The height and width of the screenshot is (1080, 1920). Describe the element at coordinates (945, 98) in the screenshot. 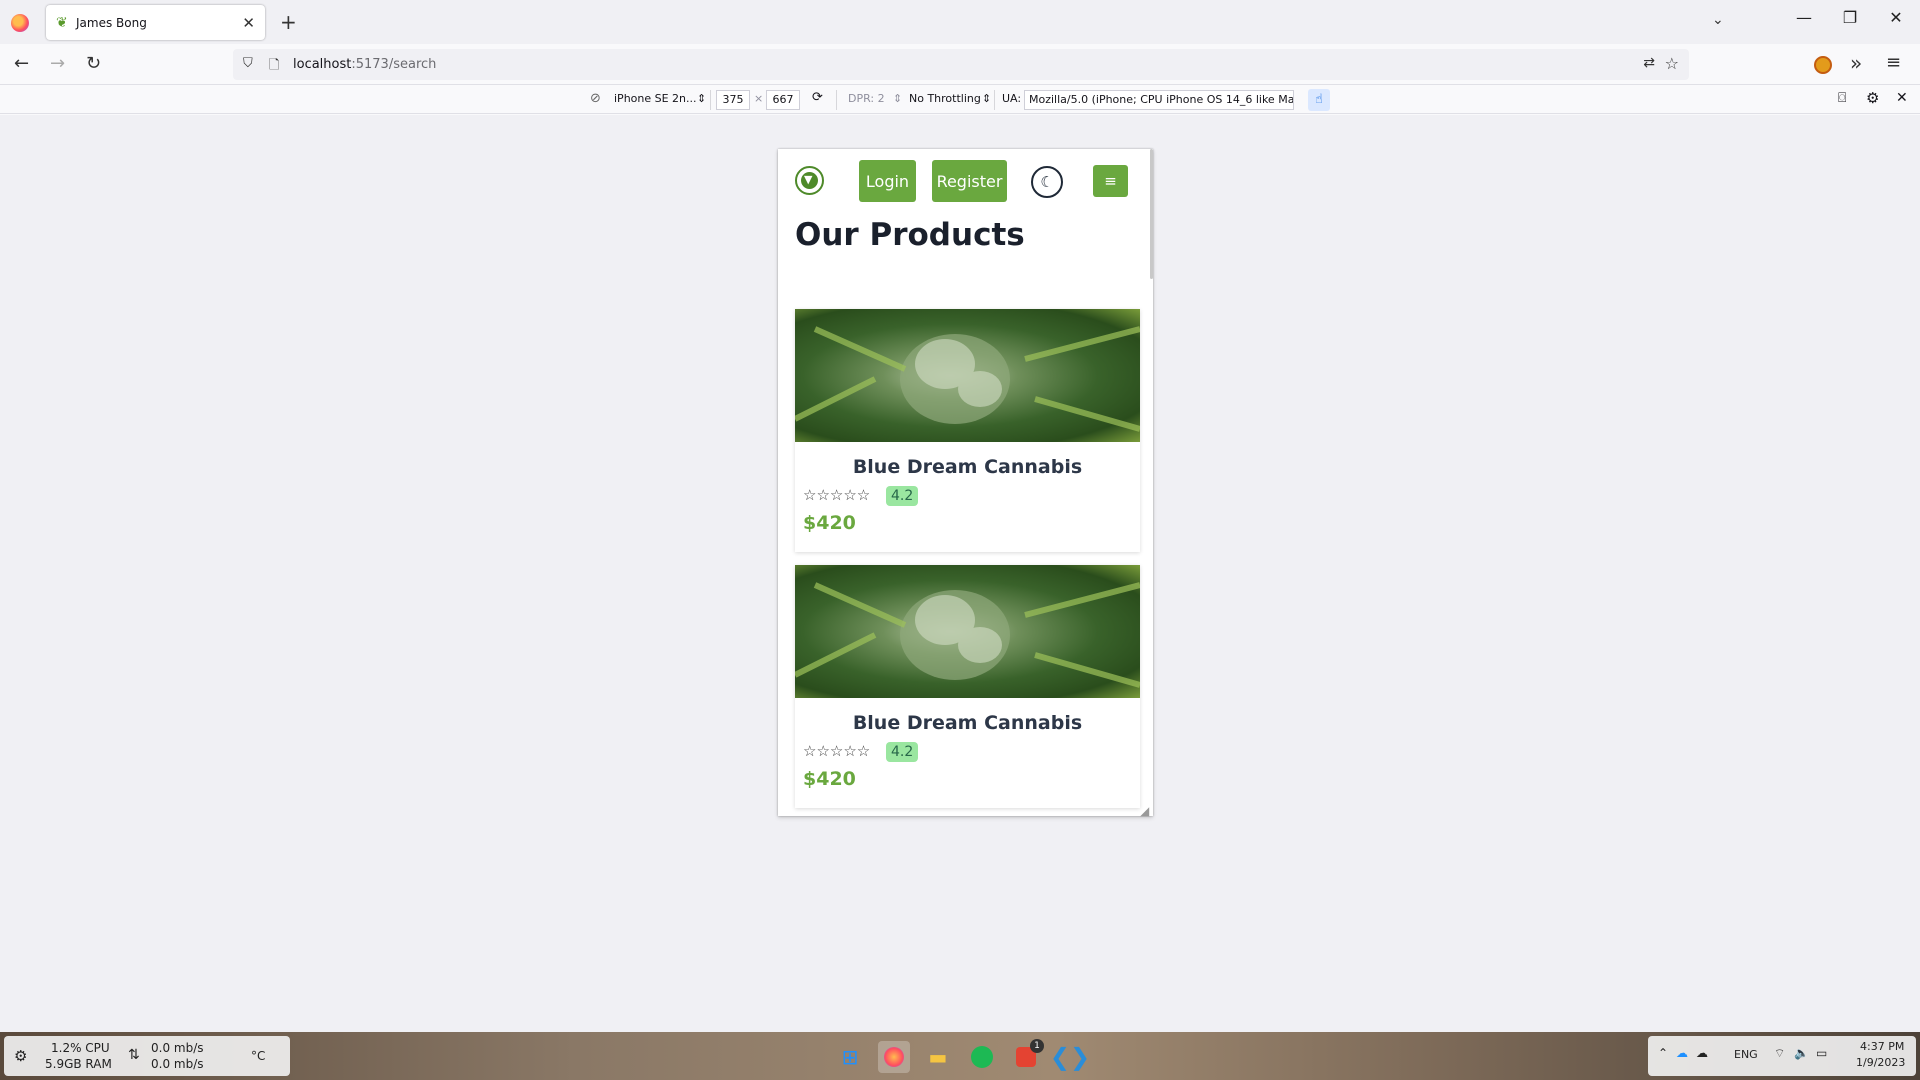

I see `throttling-selector: No Throttling` at that location.